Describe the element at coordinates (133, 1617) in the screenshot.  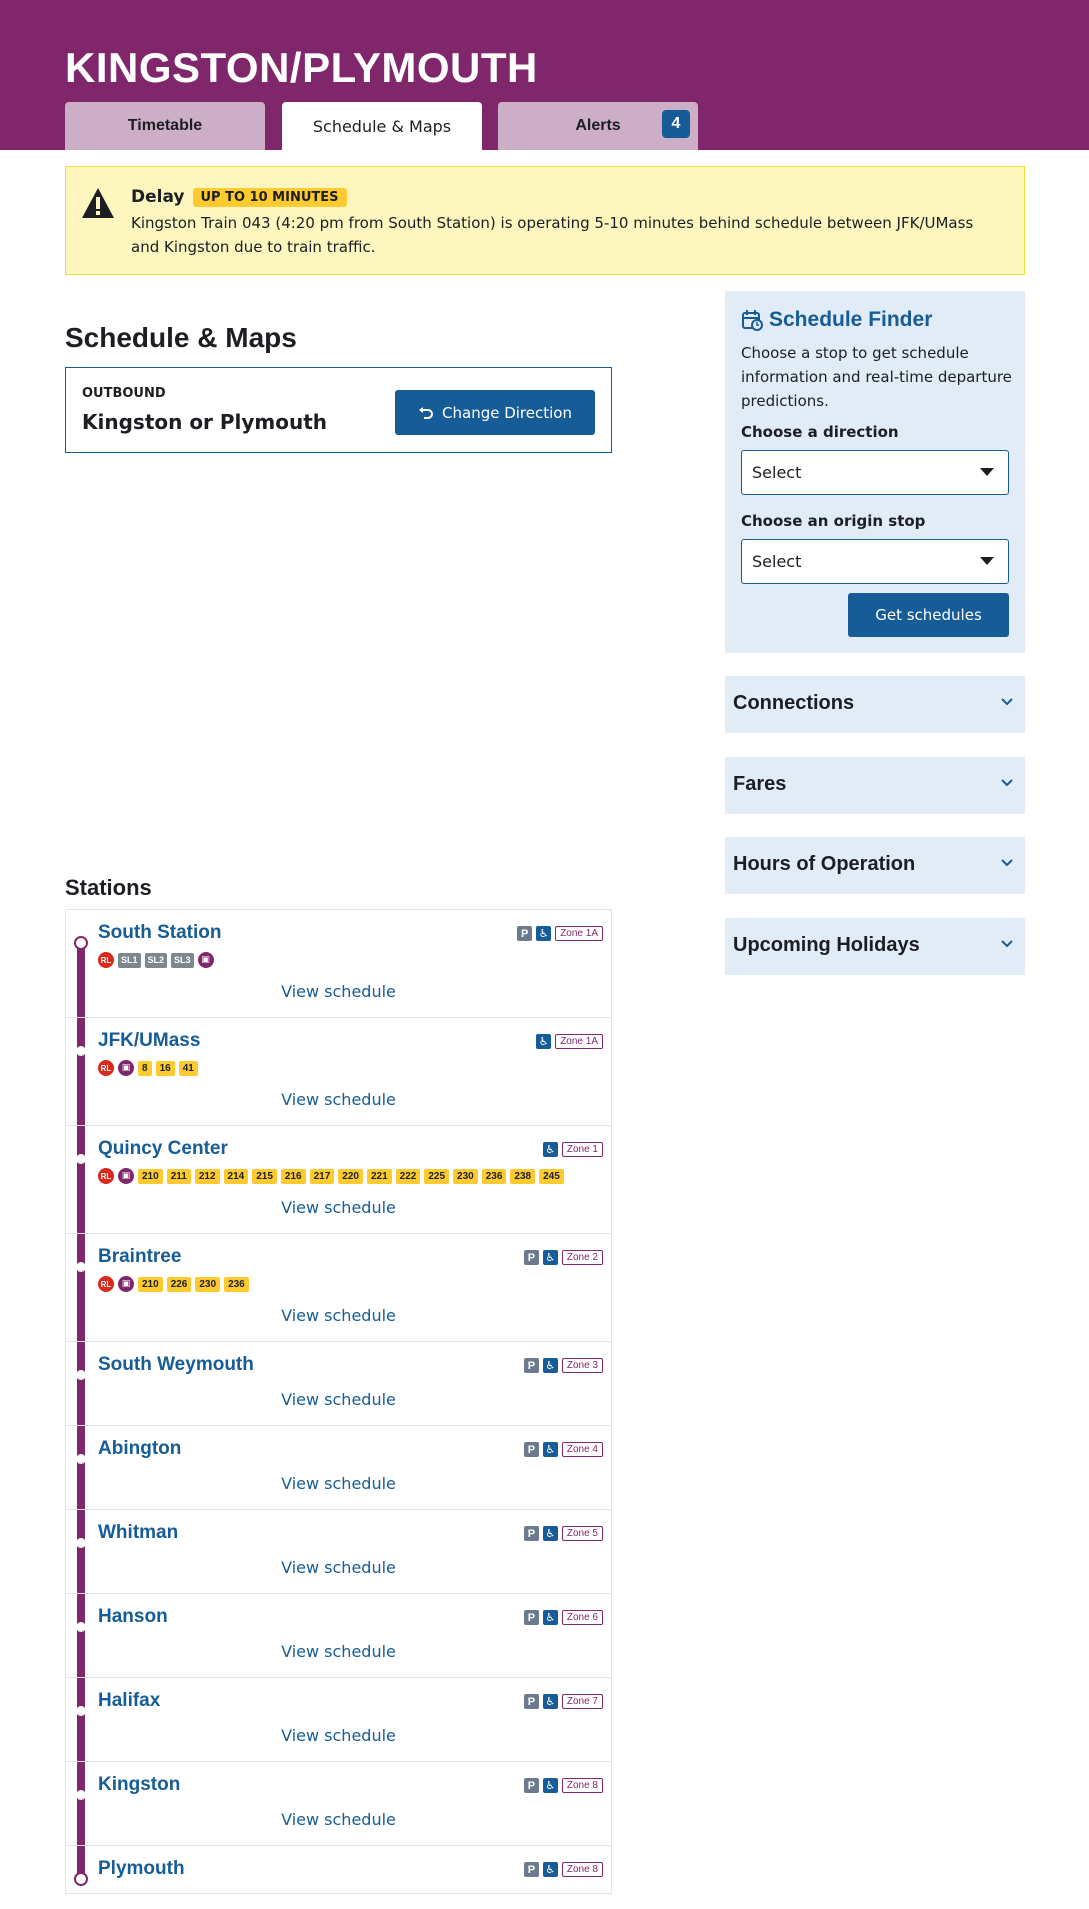
I see `station-name-link: Hanson` at that location.